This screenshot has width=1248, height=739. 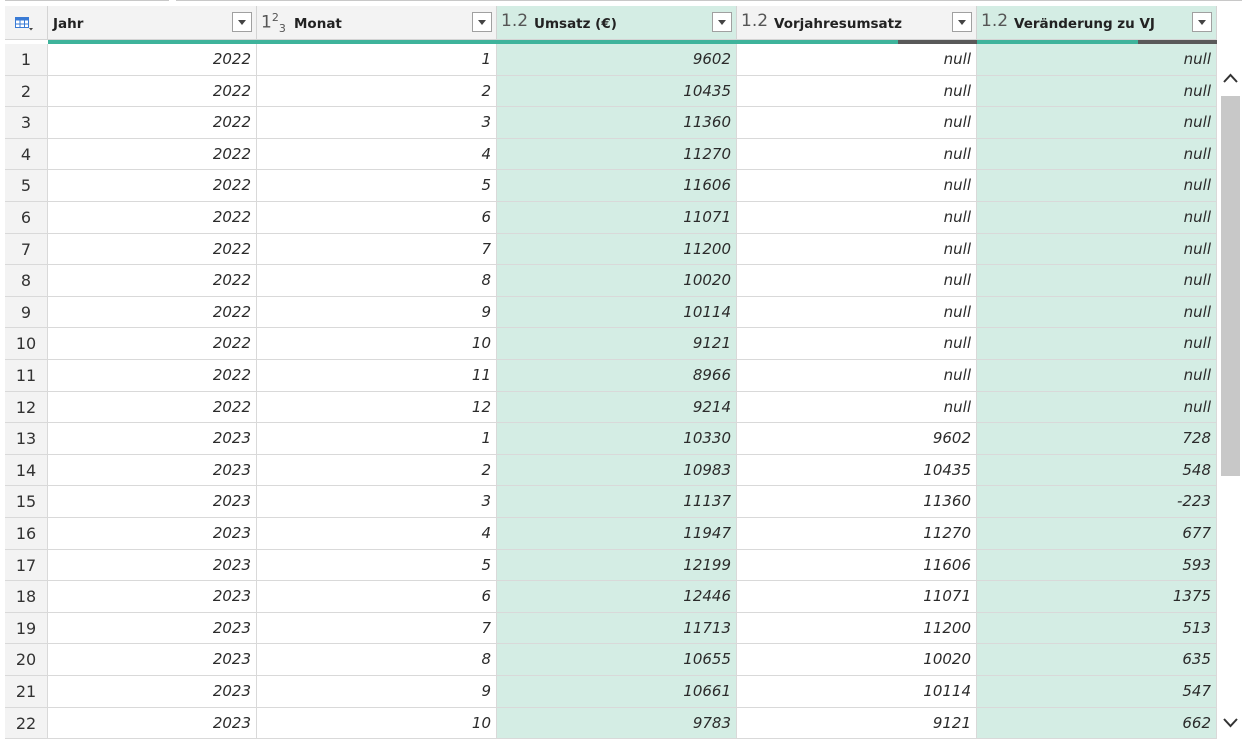 I want to click on table-row: 22 2023 10 9783 9121 662, so click(x=611, y=723).